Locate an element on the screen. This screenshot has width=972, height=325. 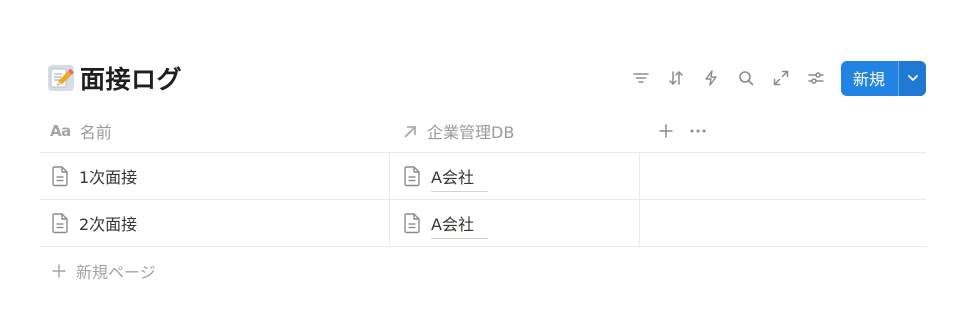
new-page-button: 新規ページ is located at coordinates (104, 271).